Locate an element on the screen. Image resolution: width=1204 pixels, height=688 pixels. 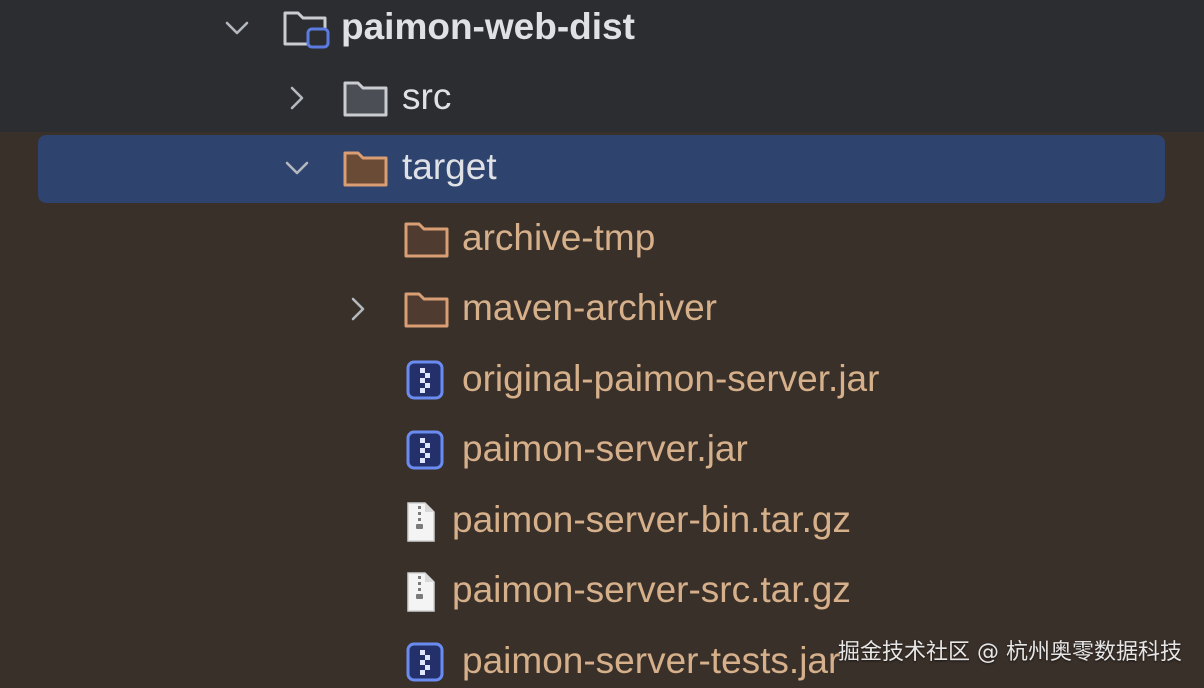
tree-row-paimon-server-bin-tar-gz: paimon-server-bin.tar.gz is located at coordinates (602, 521).